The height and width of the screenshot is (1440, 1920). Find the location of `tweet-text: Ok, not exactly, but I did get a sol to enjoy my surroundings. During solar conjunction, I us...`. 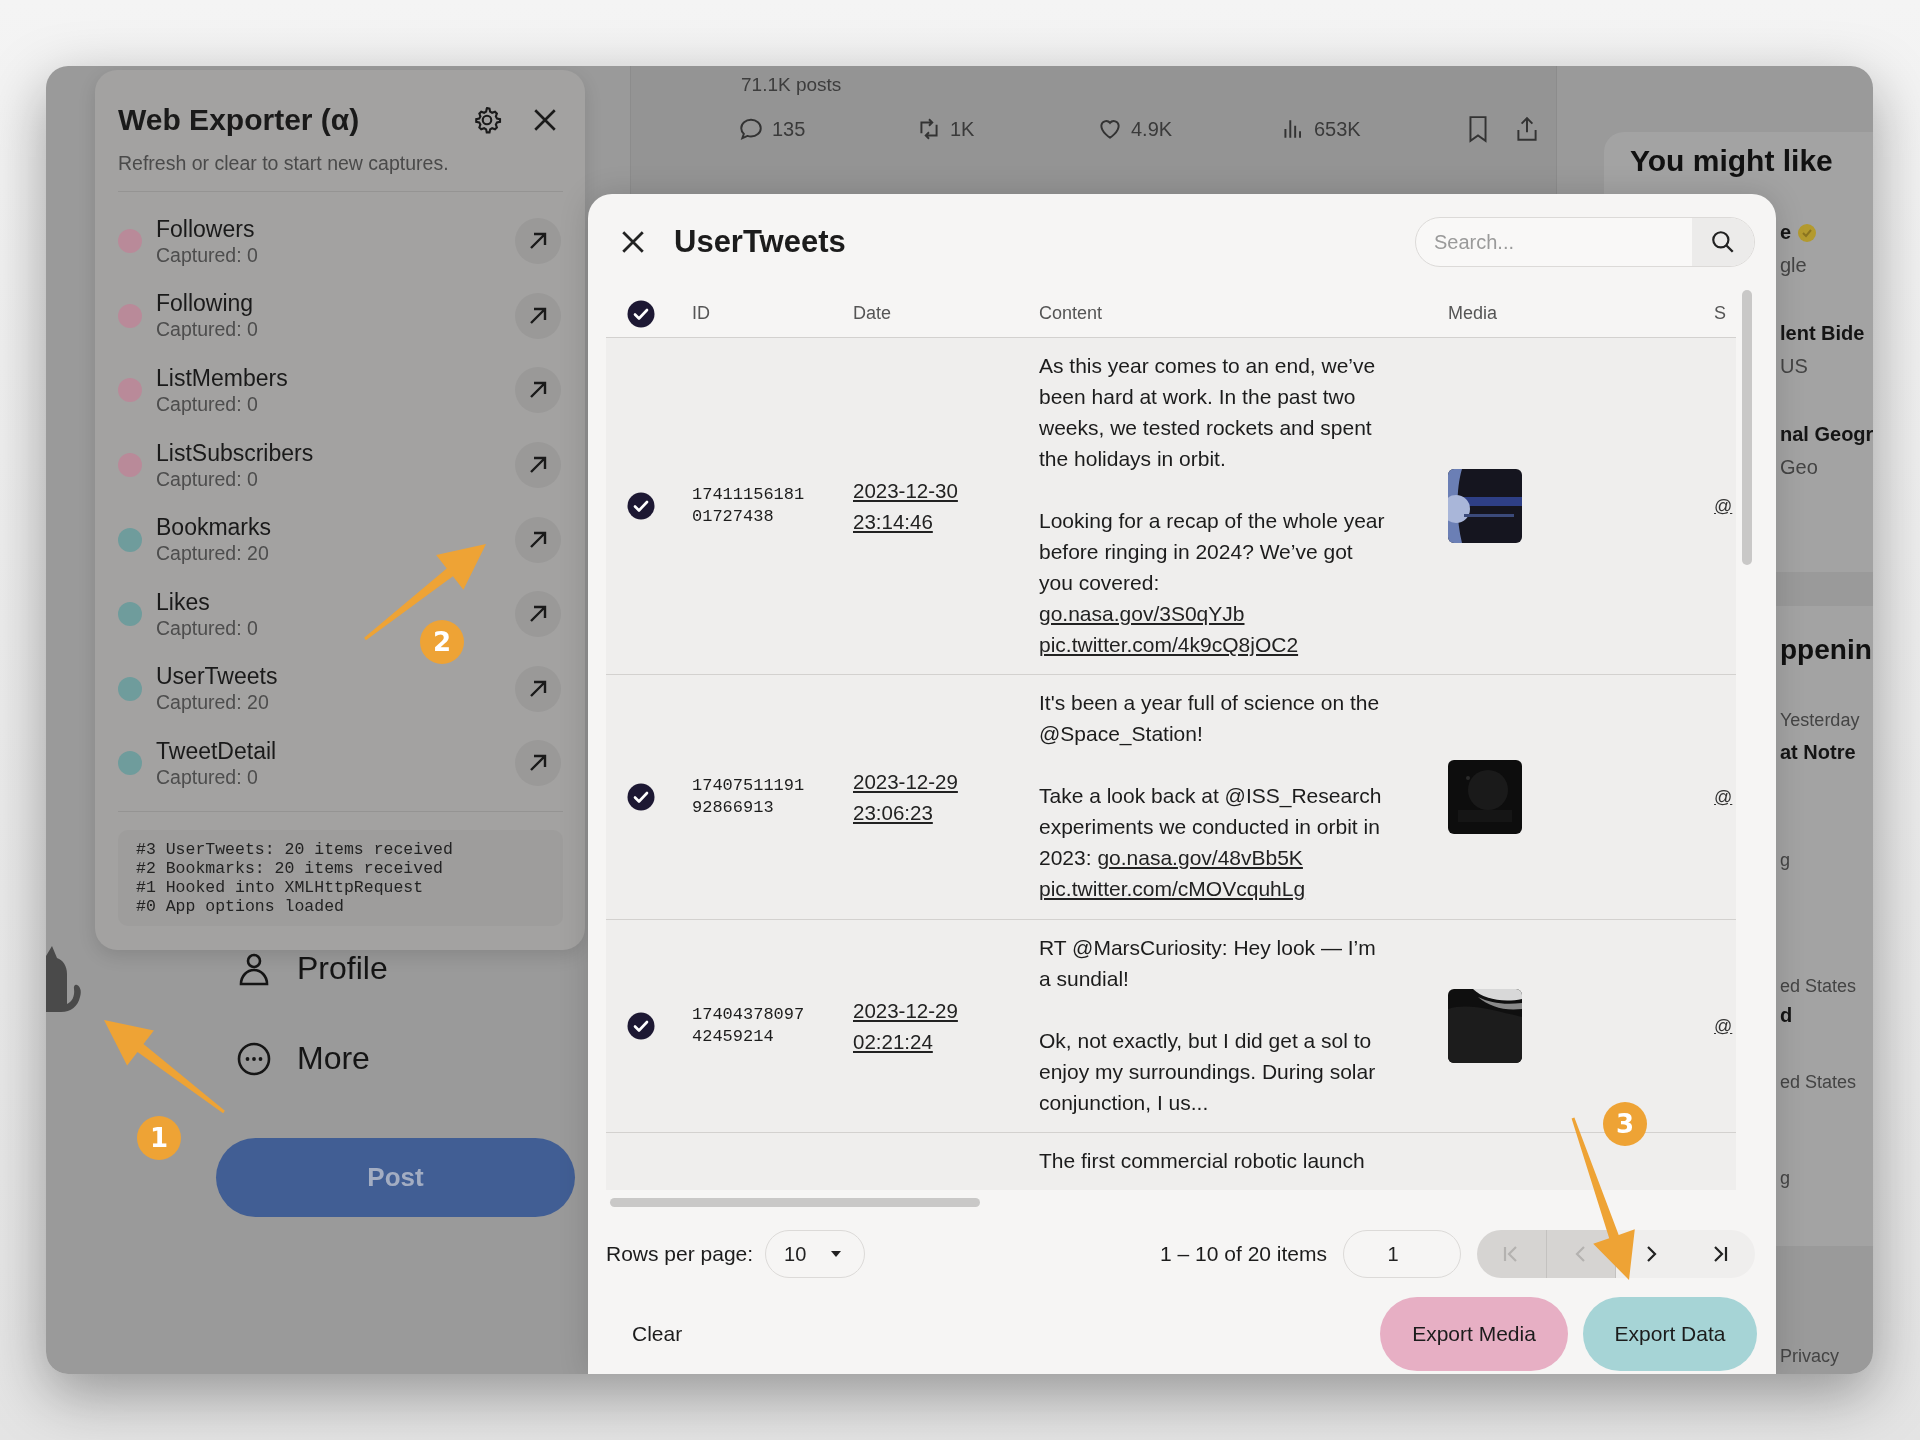

tweet-text: Ok, not exactly, but I did get a sol to enjoy my surroundings. During solar conjunction, I us... is located at coordinates (1208, 1072).